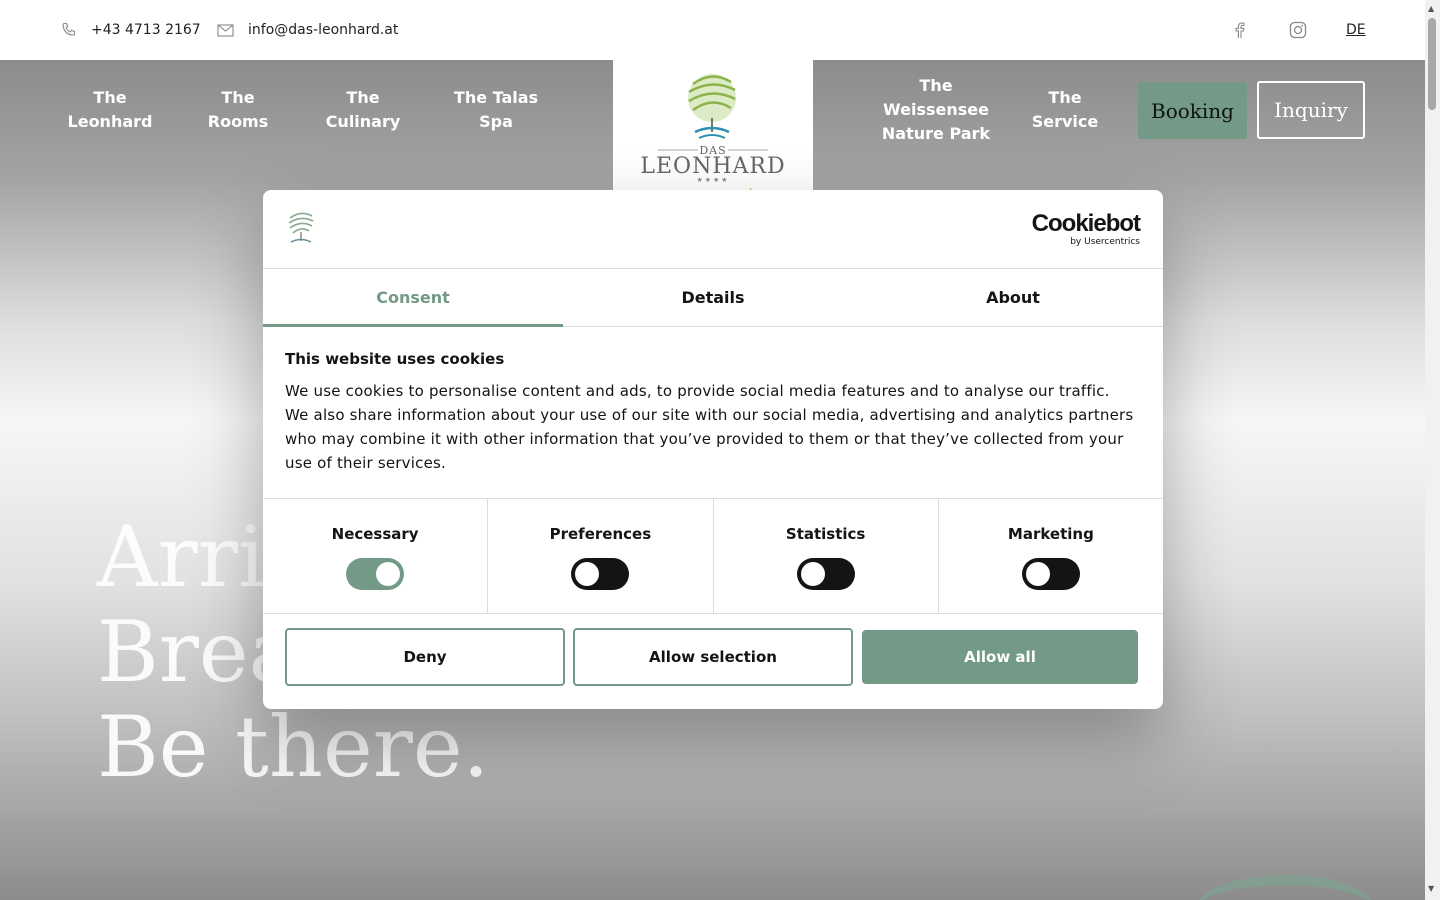 The width and height of the screenshot is (1440, 900). I want to click on email-address: info@das-leonhard.at, so click(323, 30).